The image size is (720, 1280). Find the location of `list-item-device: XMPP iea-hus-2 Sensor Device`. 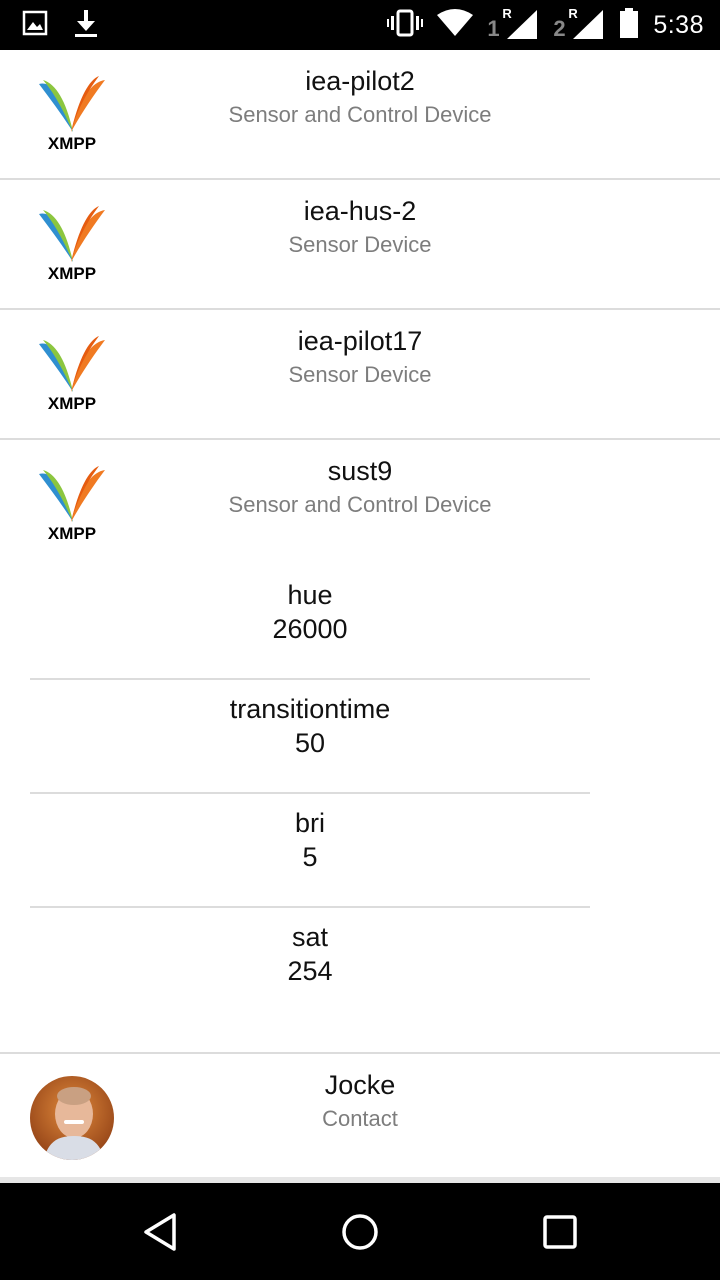

list-item-device: XMPP iea-hus-2 Sensor Device is located at coordinates (360, 245).